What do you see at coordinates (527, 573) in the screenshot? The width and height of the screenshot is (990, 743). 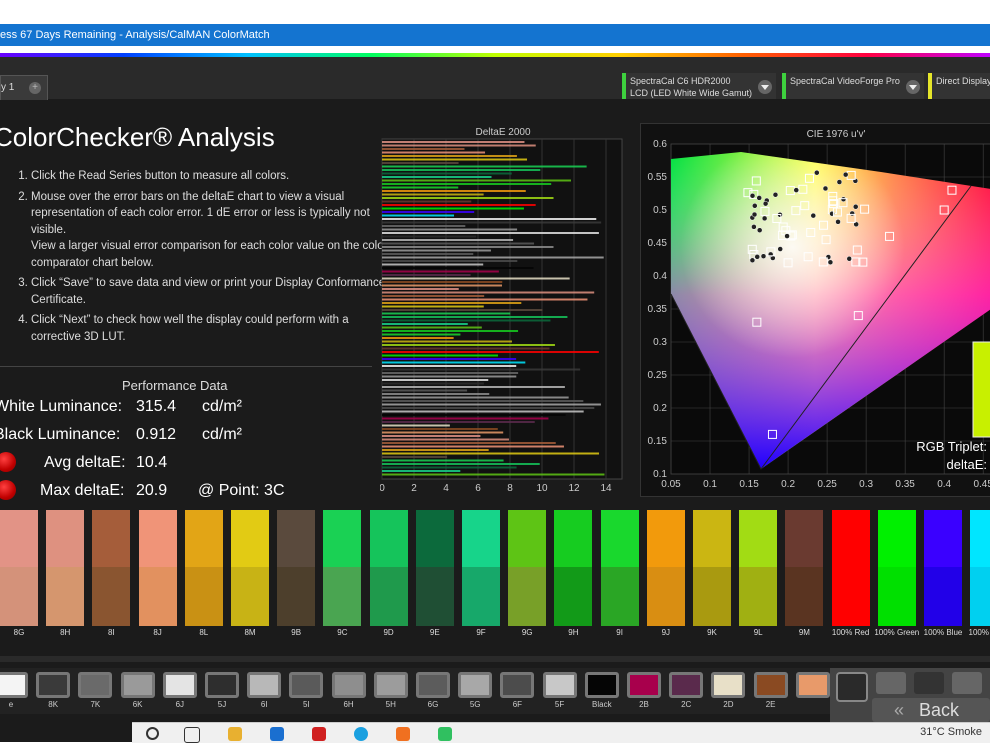 I see `color-swatch: 9G` at bounding box center [527, 573].